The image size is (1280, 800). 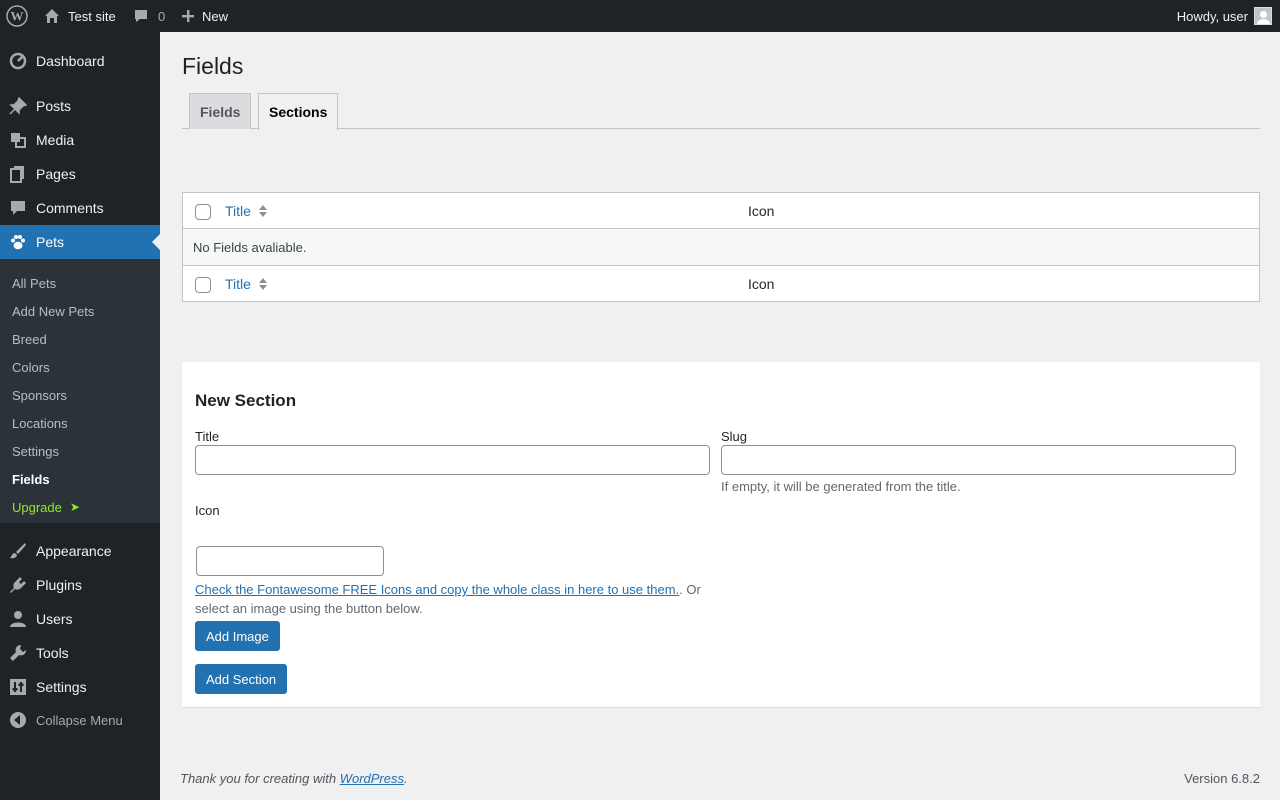 What do you see at coordinates (50, 242) in the screenshot?
I see `menu-label: Pets` at bounding box center [50, 242].